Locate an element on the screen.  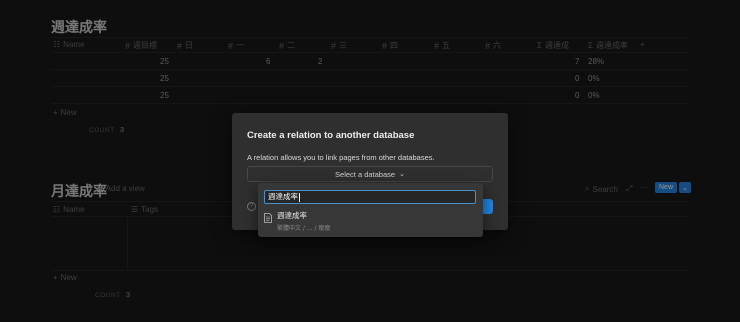
database-result-item: 週達成率 繁體中文 / ... / 瘦瘦 is located at coordinates (370, 221).